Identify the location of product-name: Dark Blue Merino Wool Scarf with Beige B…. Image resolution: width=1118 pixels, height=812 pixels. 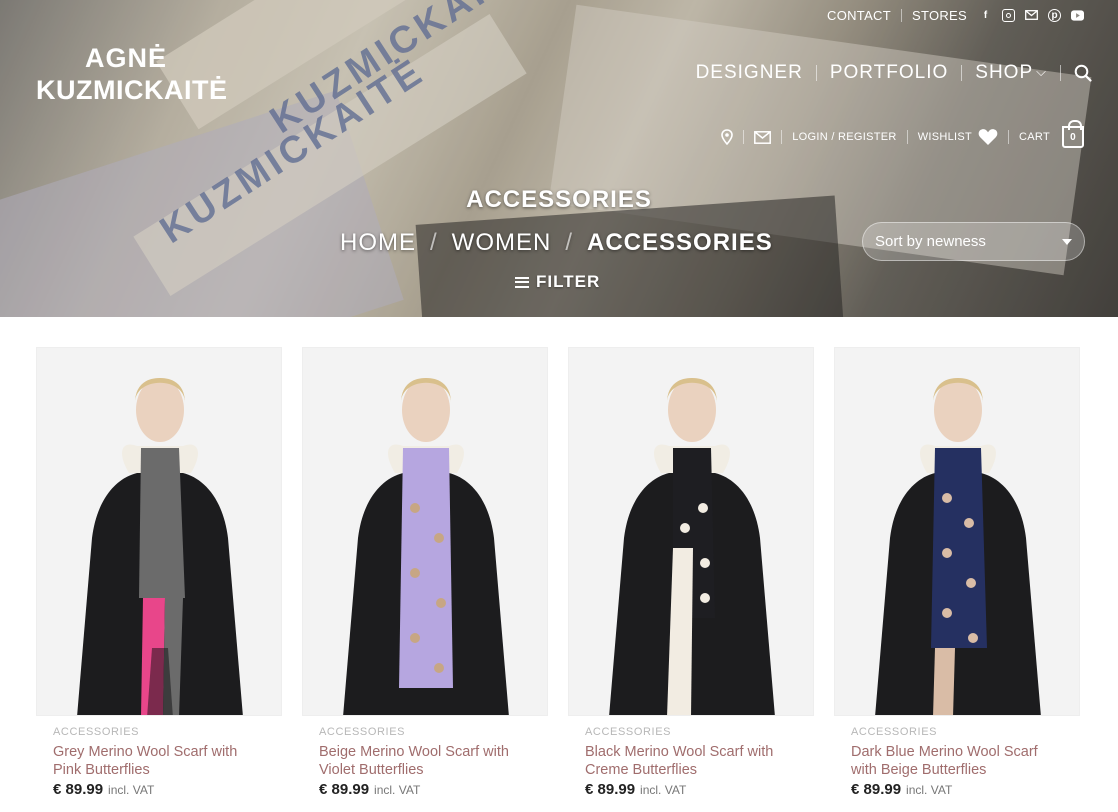
(957, 761).